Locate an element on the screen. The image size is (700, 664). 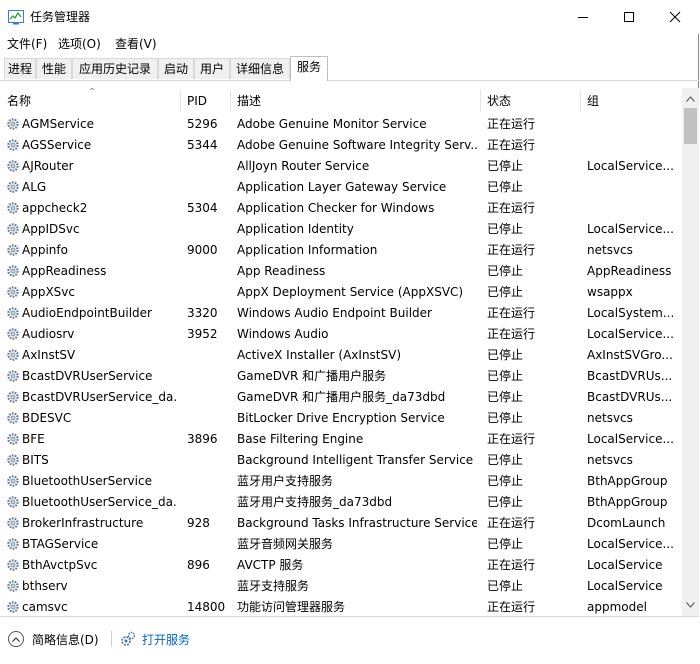
close-button is located at coordinates (675, 17).